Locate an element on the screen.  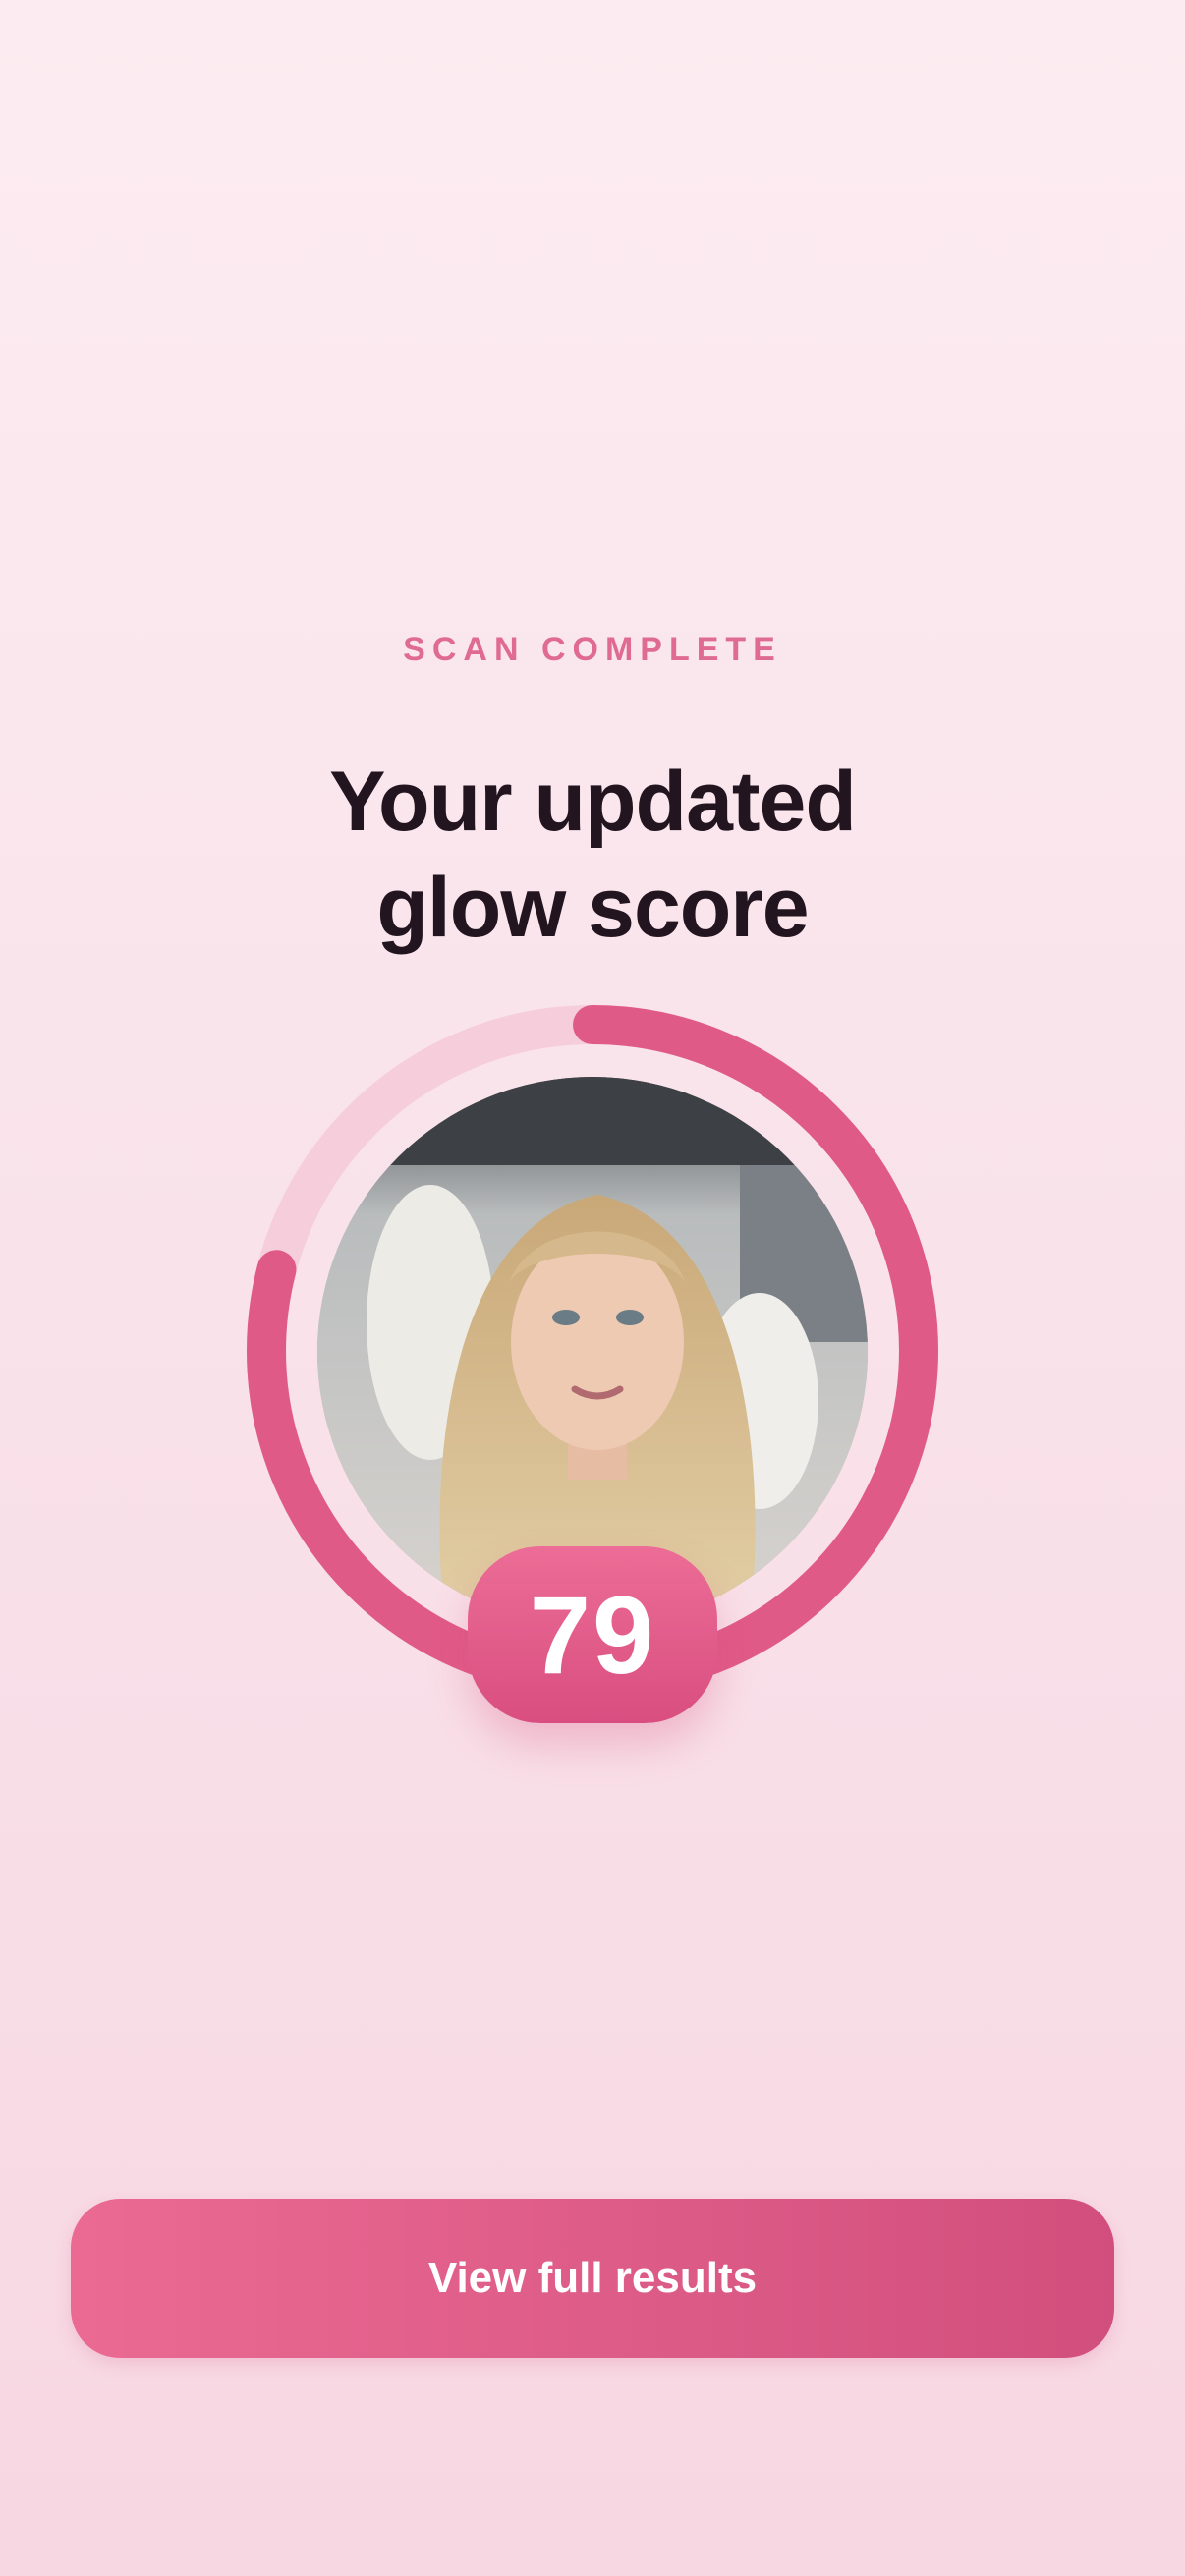
user-selfie-photo is located at coordinates (592, 1352).